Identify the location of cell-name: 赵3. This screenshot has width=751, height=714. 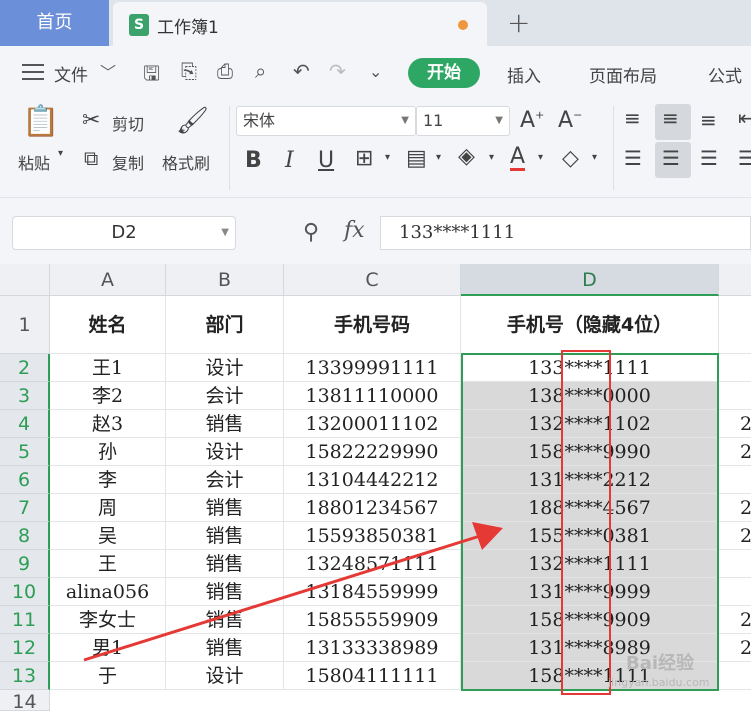
(108, 424).